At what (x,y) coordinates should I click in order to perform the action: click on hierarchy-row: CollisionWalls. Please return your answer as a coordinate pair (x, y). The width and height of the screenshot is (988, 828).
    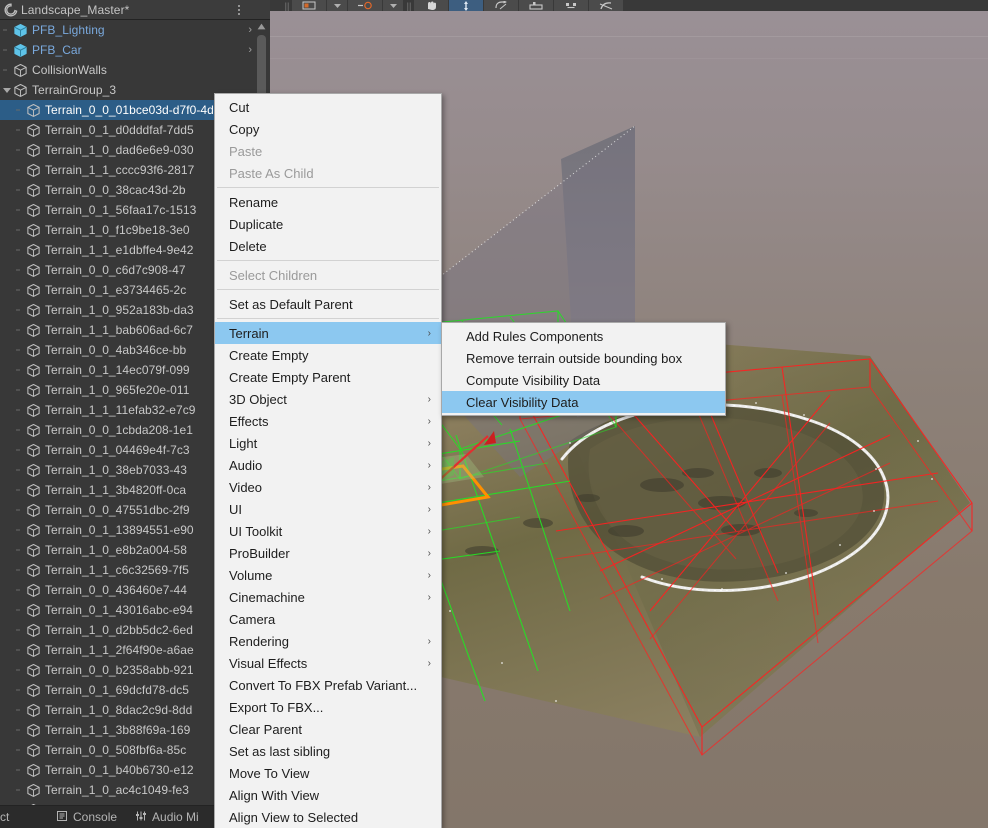
    Looking at the image, I should click on (135, 70).